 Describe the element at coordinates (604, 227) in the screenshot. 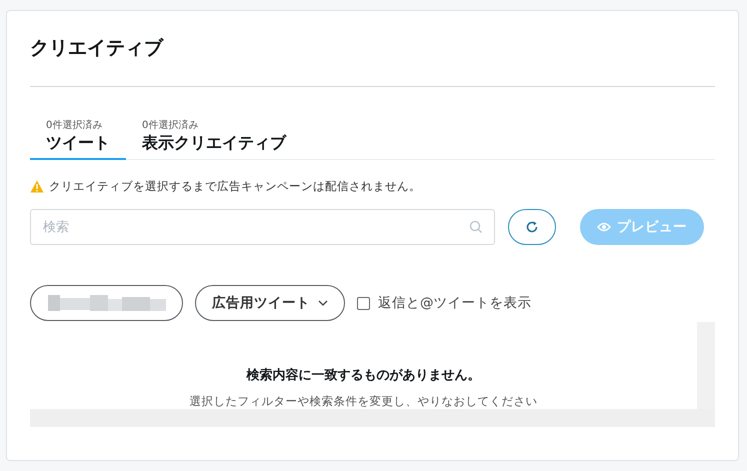

I see `eye-icon` at that location.